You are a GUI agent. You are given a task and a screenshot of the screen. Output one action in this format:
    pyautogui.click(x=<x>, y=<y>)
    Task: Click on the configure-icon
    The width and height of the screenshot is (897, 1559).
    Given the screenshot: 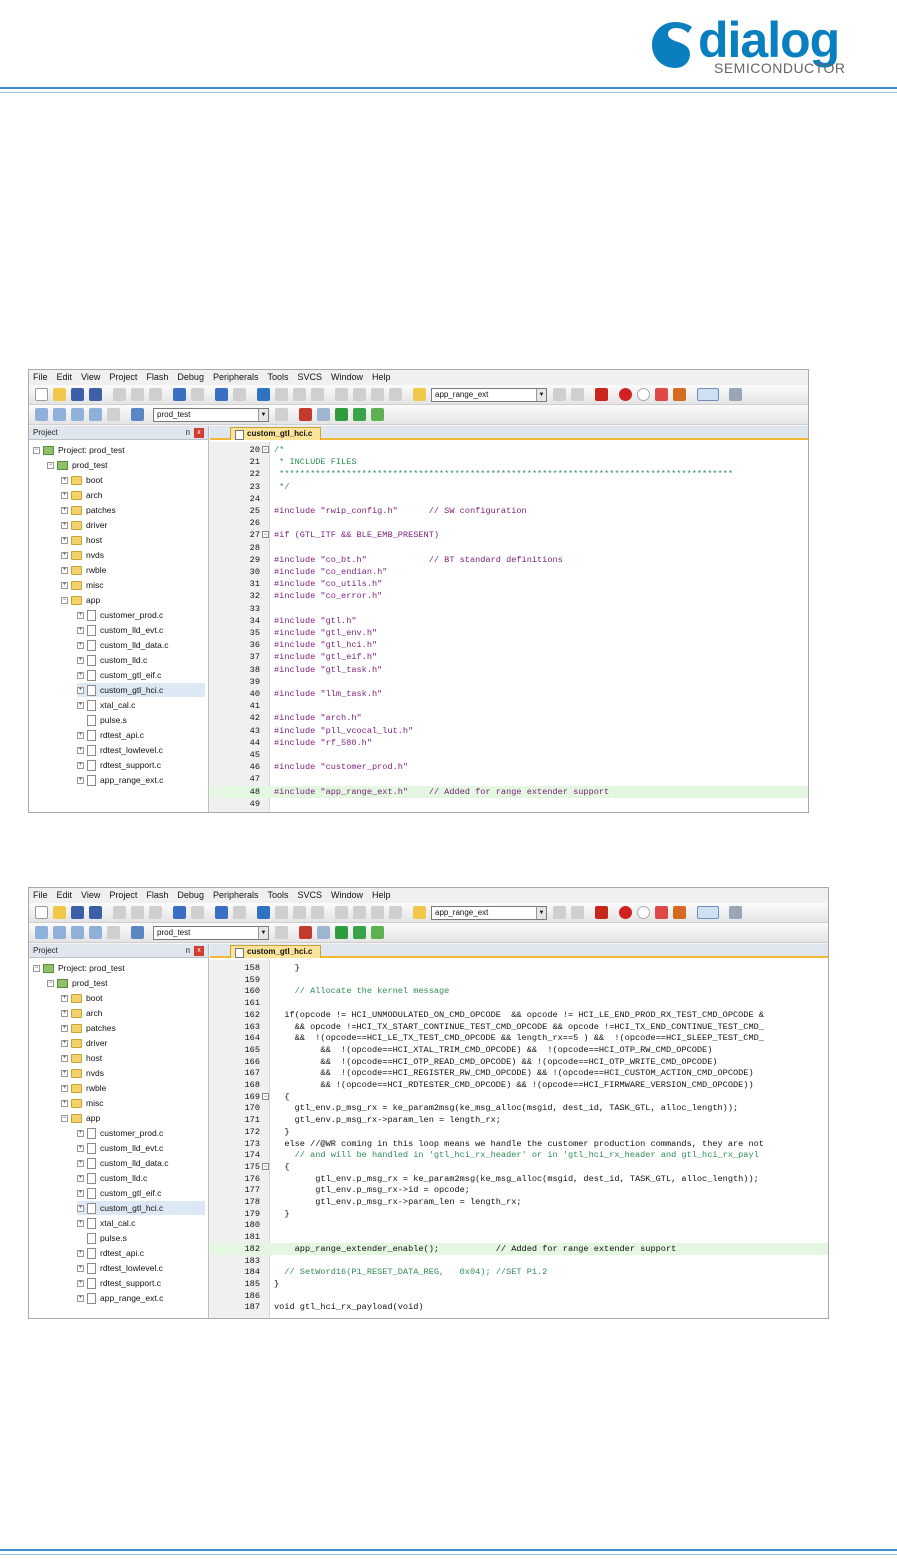 What is the action you would take?
    pyautogui.click(x=735, y=394)
    